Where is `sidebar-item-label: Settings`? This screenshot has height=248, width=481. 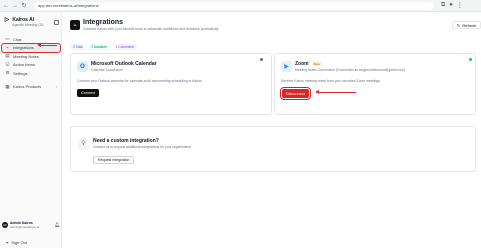 sidebar-item-label: Settings is located at coordinates (20, 73).